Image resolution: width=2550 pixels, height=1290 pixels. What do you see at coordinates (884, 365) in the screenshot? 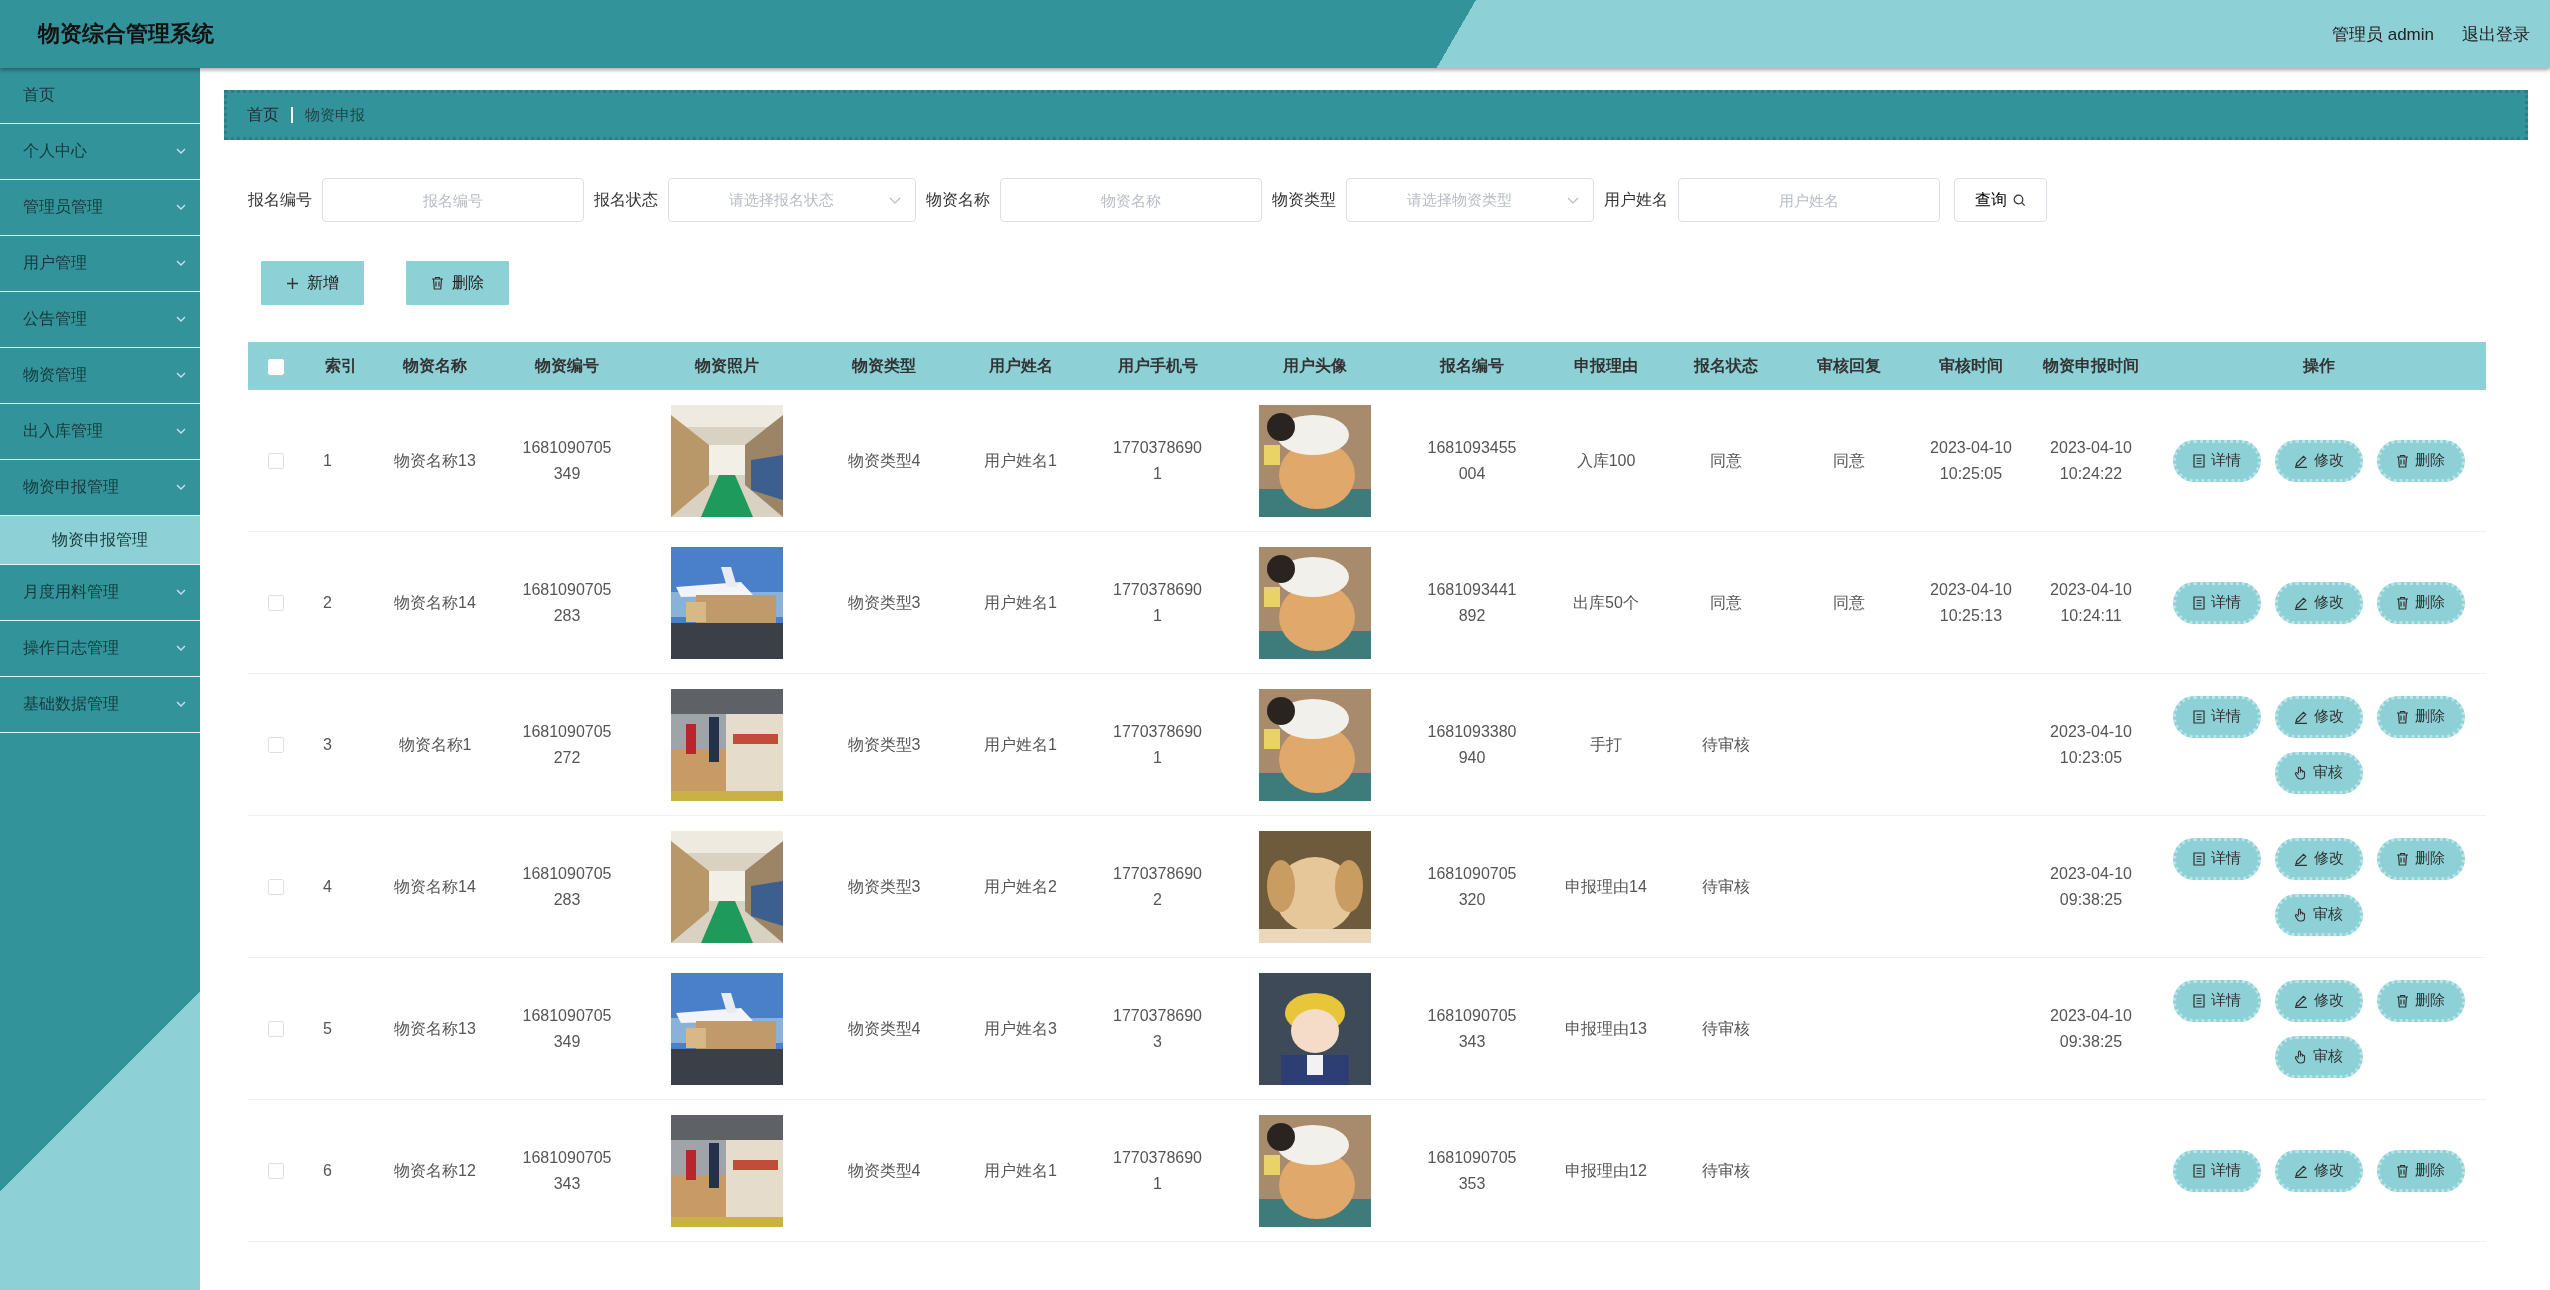
I see `column-header: 物资类型` at bounding box center [884, 365].